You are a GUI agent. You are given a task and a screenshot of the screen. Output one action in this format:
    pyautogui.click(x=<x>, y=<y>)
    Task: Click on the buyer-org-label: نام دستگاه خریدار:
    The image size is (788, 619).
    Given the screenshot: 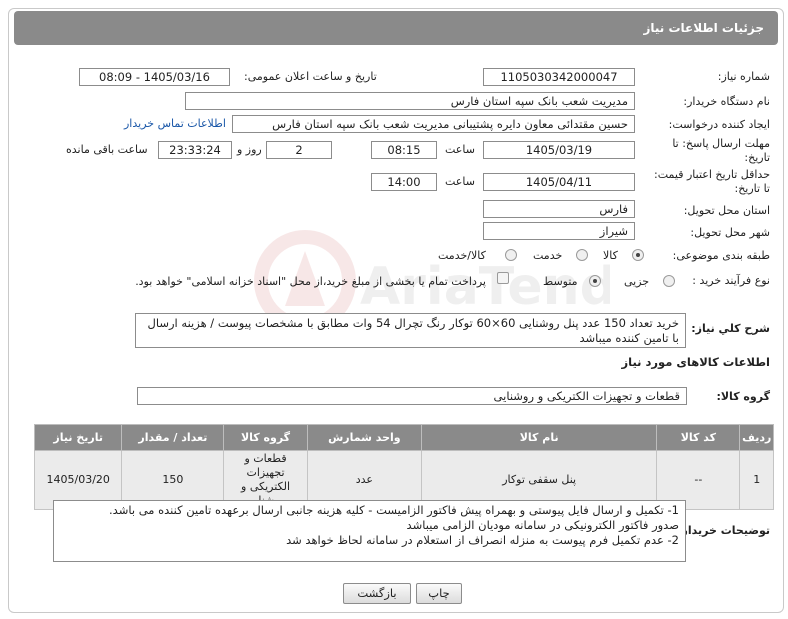 What is the action you would take?
    pyautogui.click(x=726, y=101)
    